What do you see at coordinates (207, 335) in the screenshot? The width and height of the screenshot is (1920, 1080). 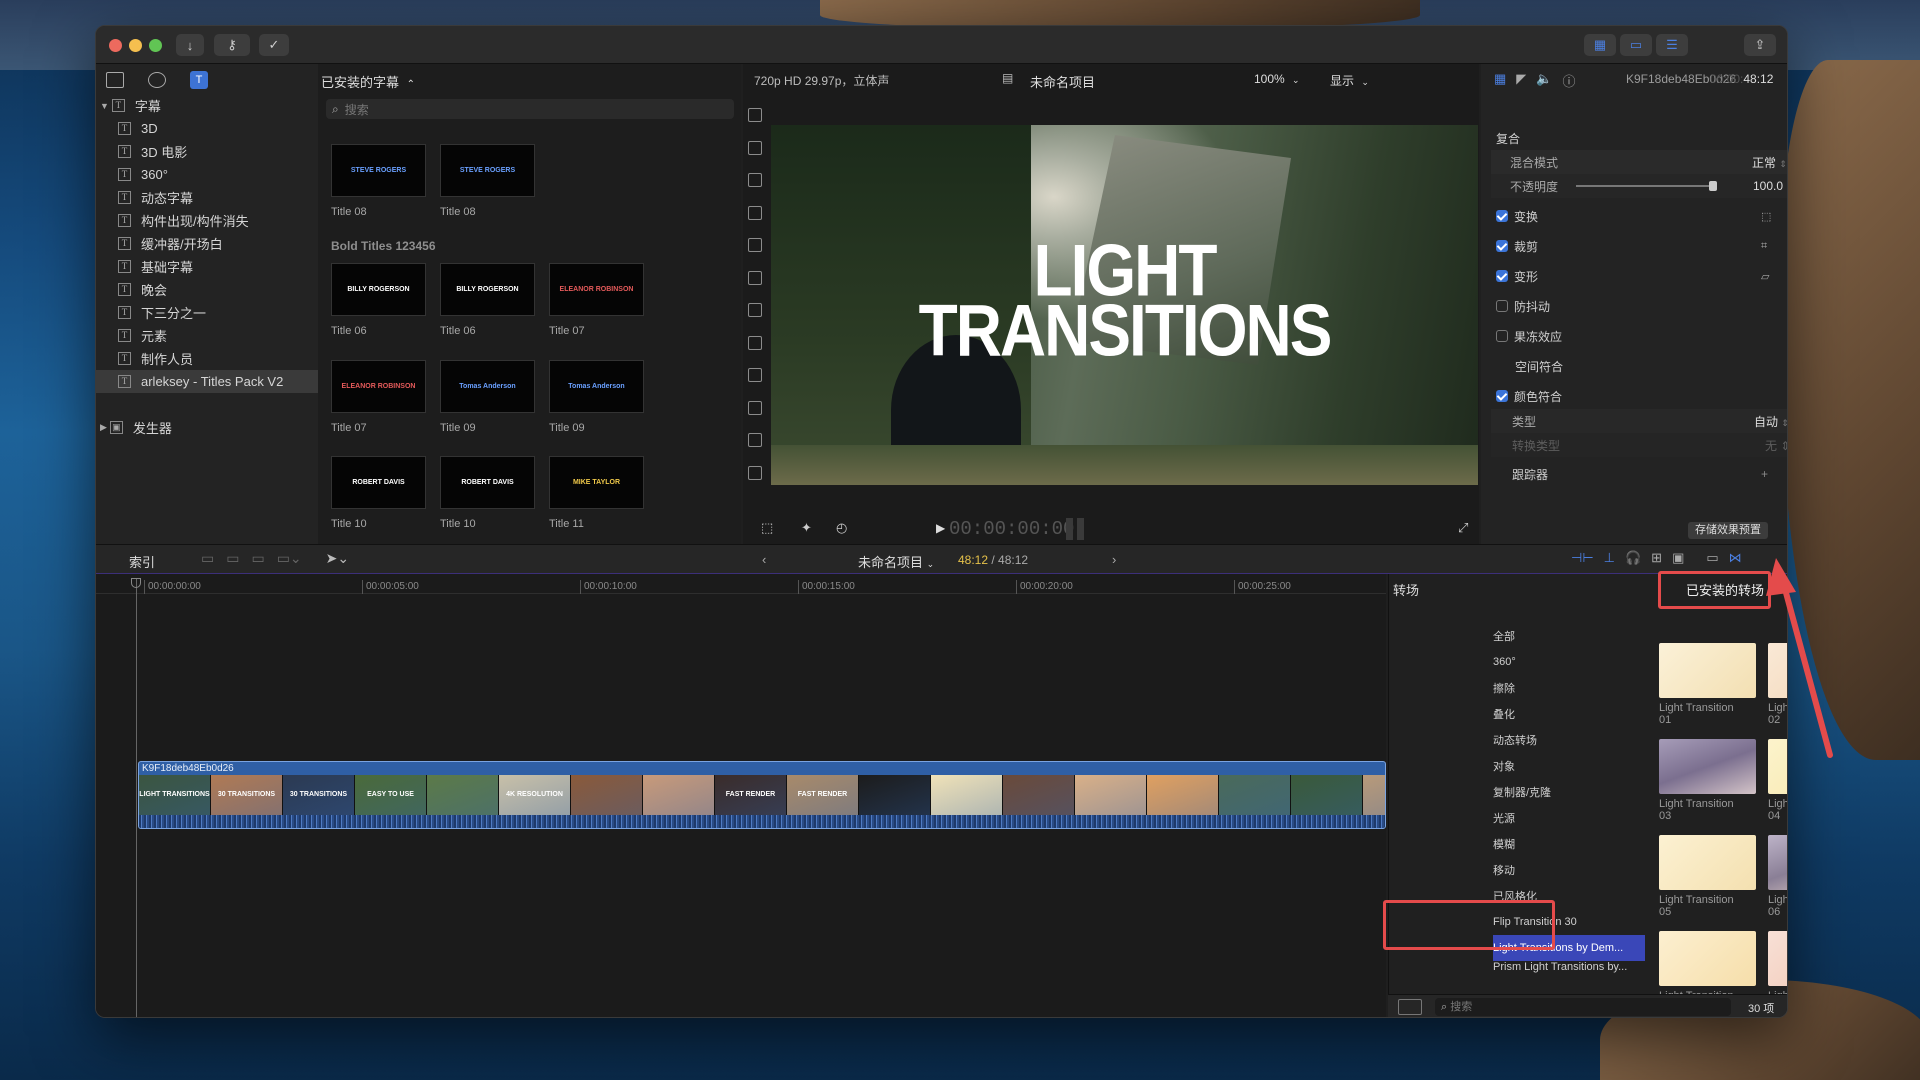 I see `sidebar-item: T 元素` at bounding box center [207, 335].